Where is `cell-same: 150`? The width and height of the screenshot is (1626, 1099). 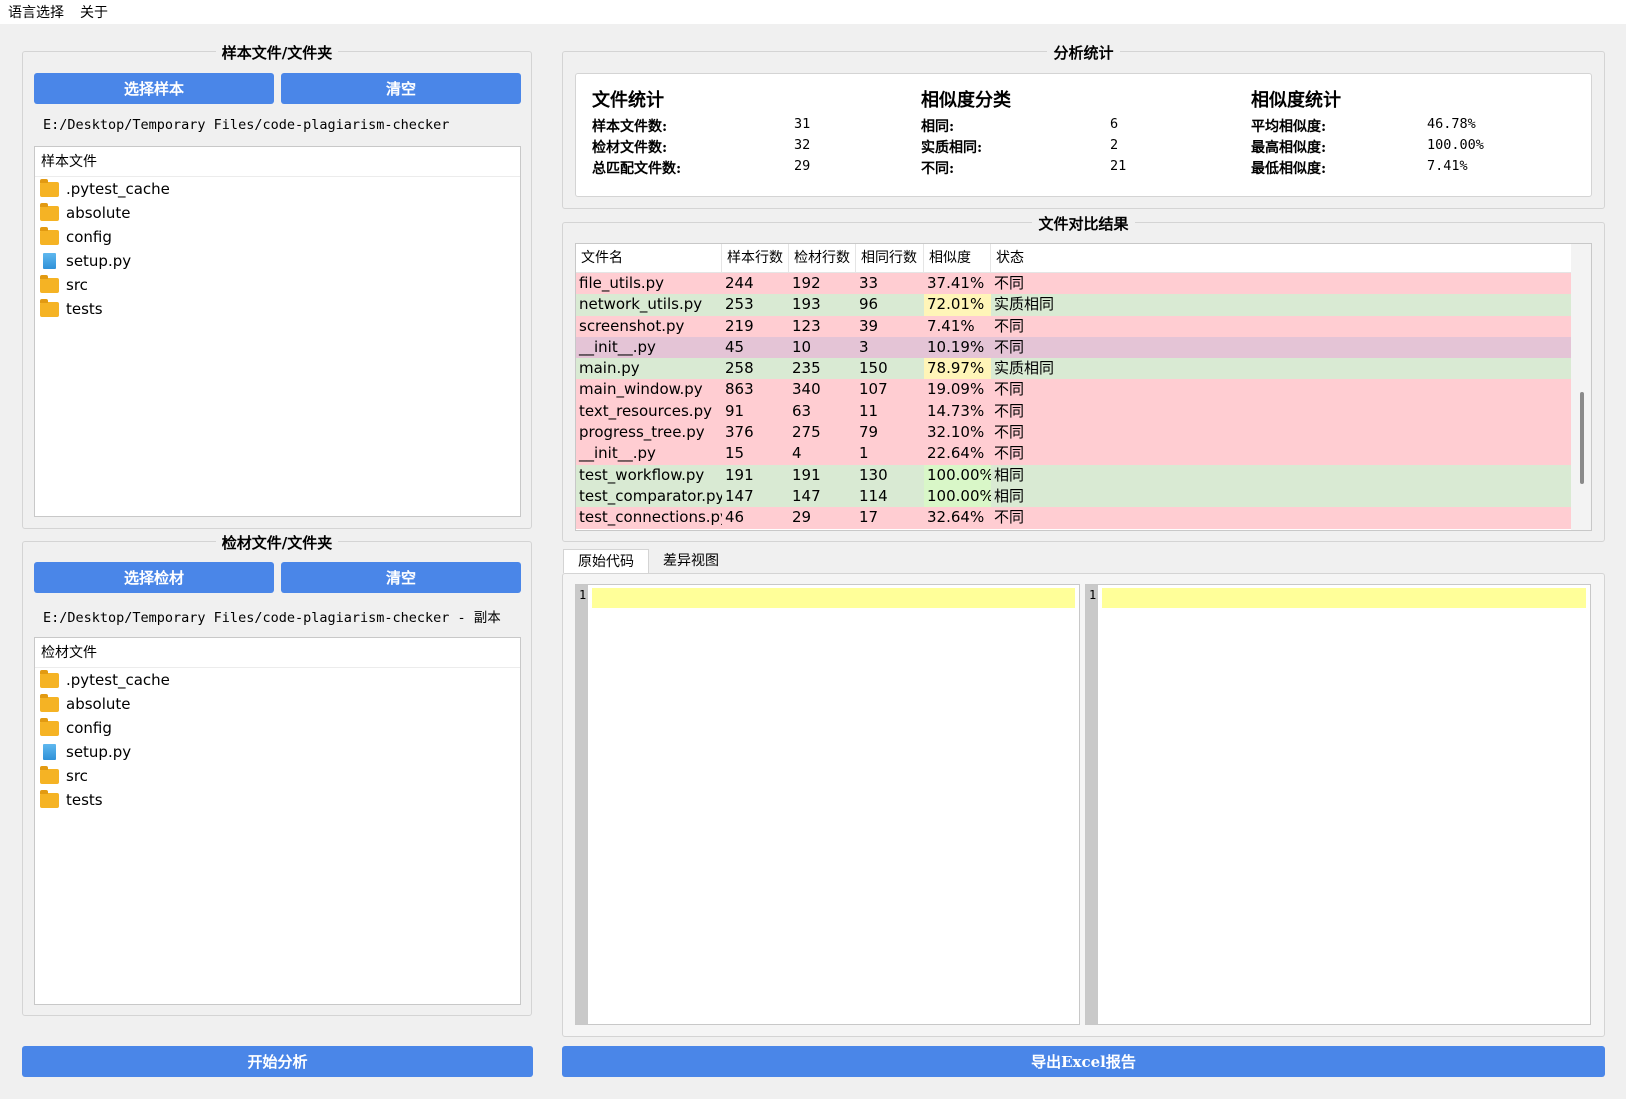 cell-same: 150 is located at coordinates (873, 368).